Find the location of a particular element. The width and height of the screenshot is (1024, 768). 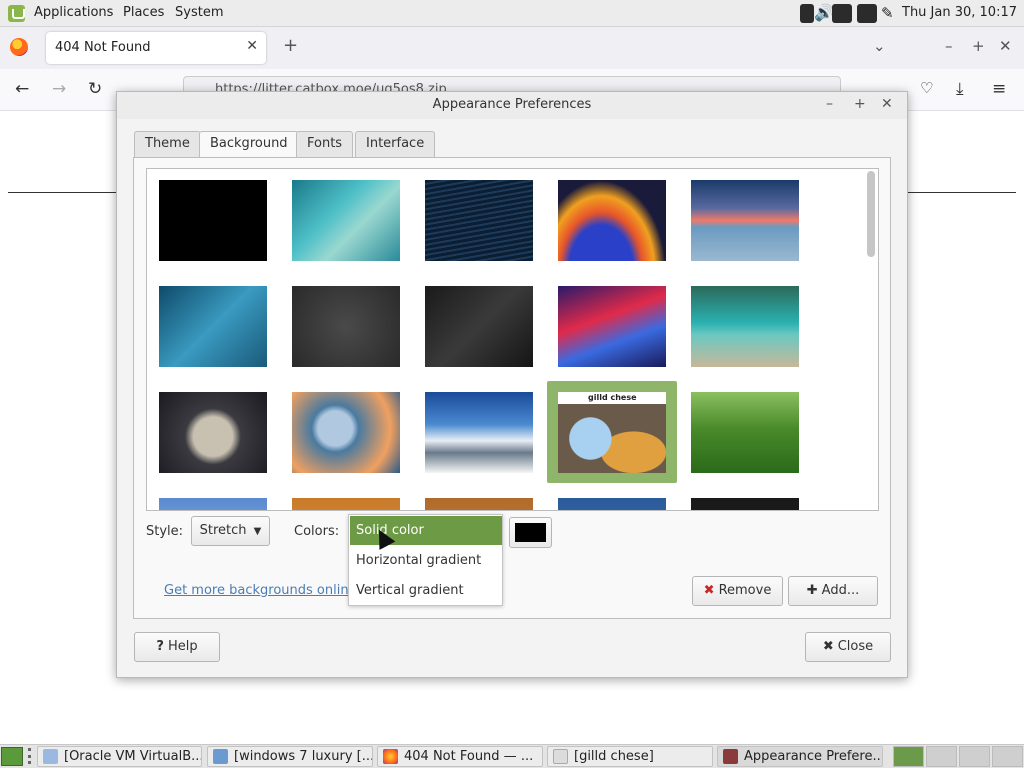

get-more-backgrounds-link: Get more backgrounds online is located at coordinates (260, 590).